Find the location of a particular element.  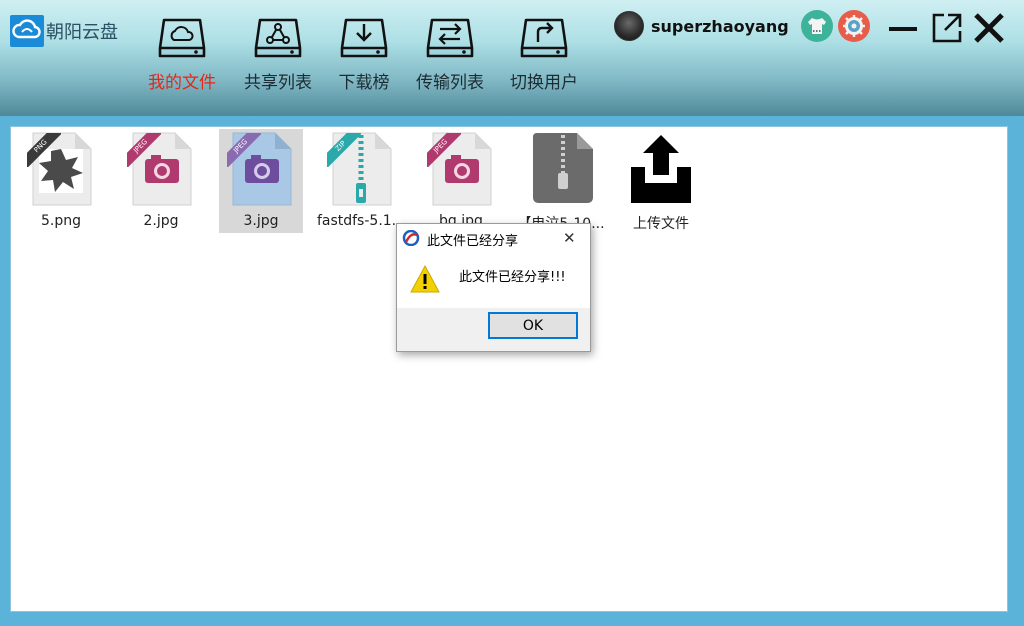

file-type-tag: ZIP is located at coordinates (344, 150).